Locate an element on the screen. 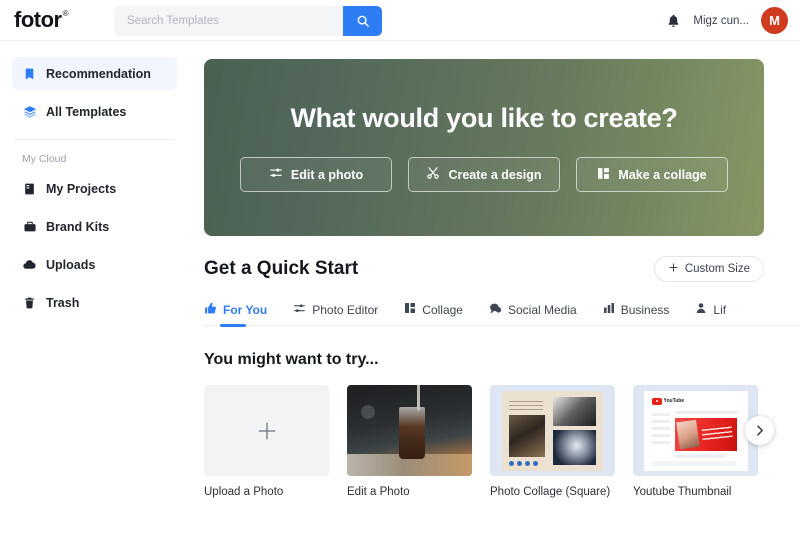  collage-template-thumb is located at coordinates (552, 430).